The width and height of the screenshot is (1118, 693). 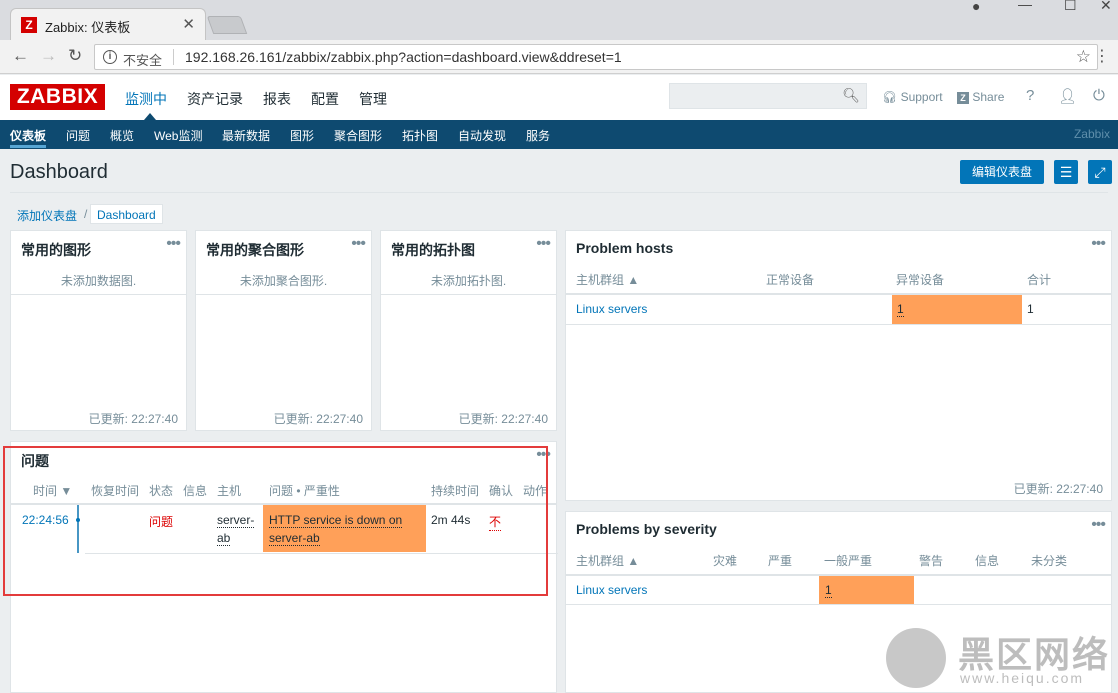 I want to click on share-icon: Z, so click(x=963, y=98).